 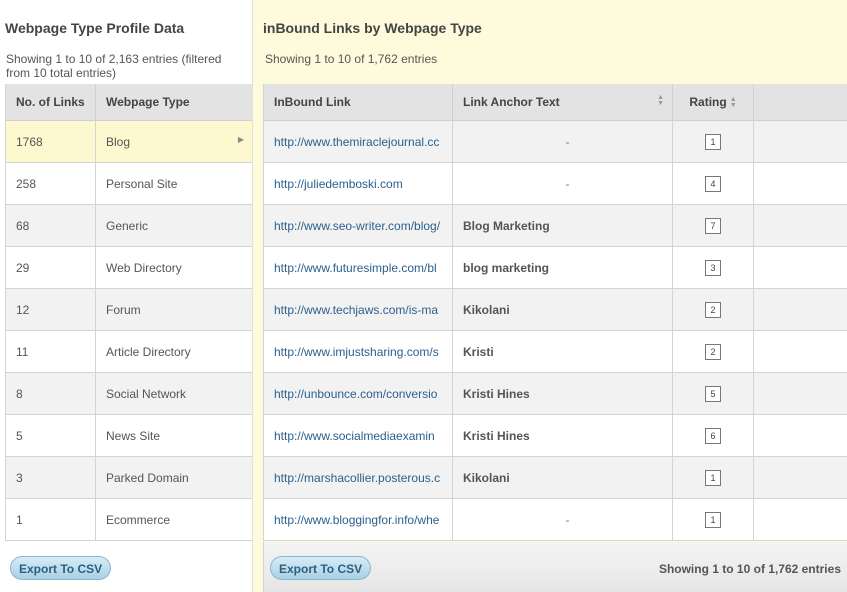 I want to click on table-row: http://www.themiraclejournal.cc - 1, so click(x=555, y=141).